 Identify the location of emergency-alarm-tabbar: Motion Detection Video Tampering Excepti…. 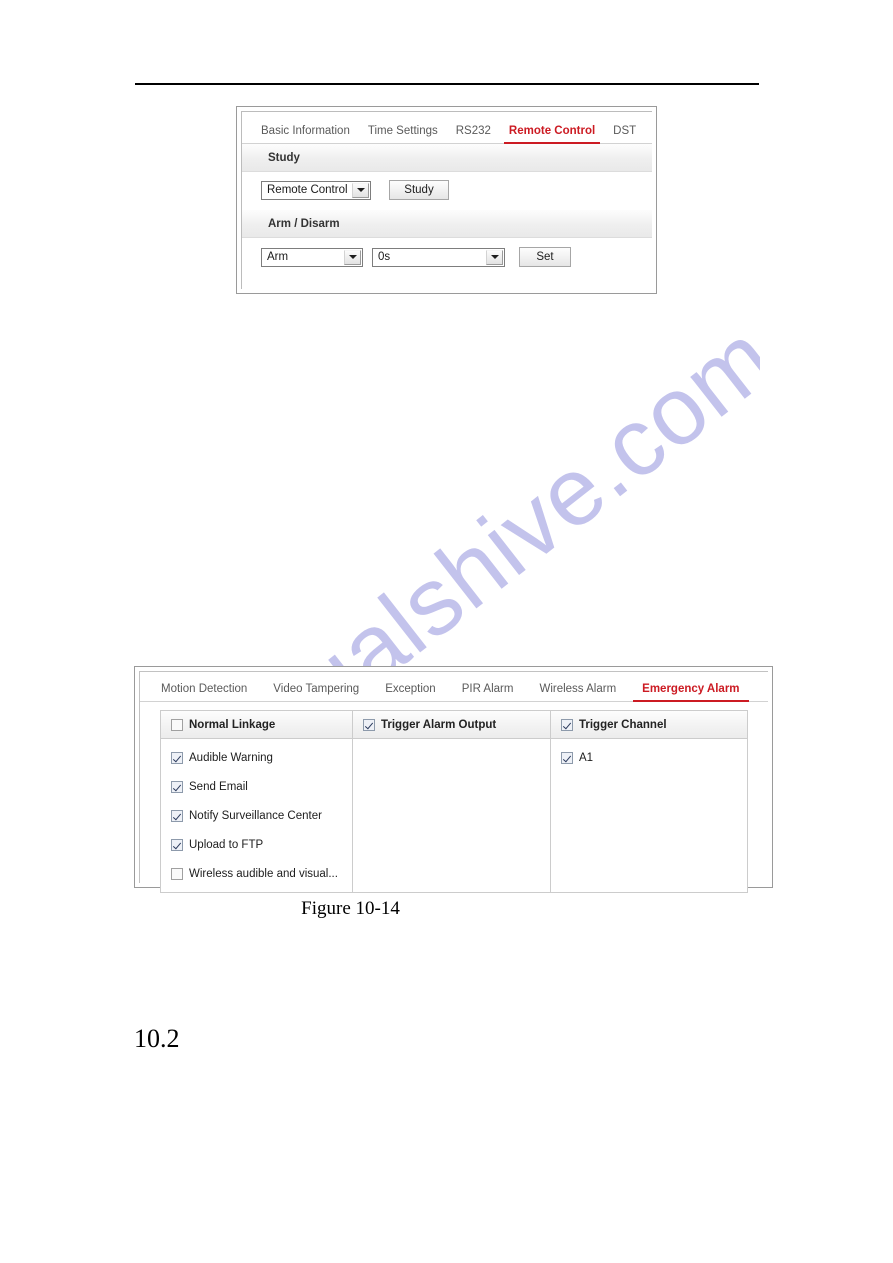
(454, 687).